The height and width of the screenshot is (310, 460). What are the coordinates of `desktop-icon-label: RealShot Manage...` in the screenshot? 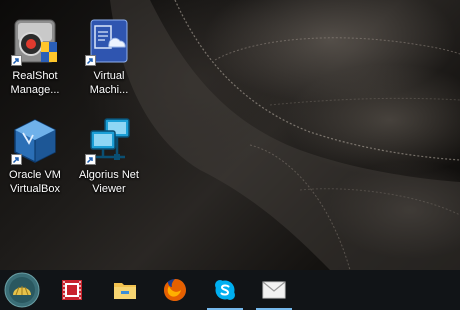 It's located at (35, 83).